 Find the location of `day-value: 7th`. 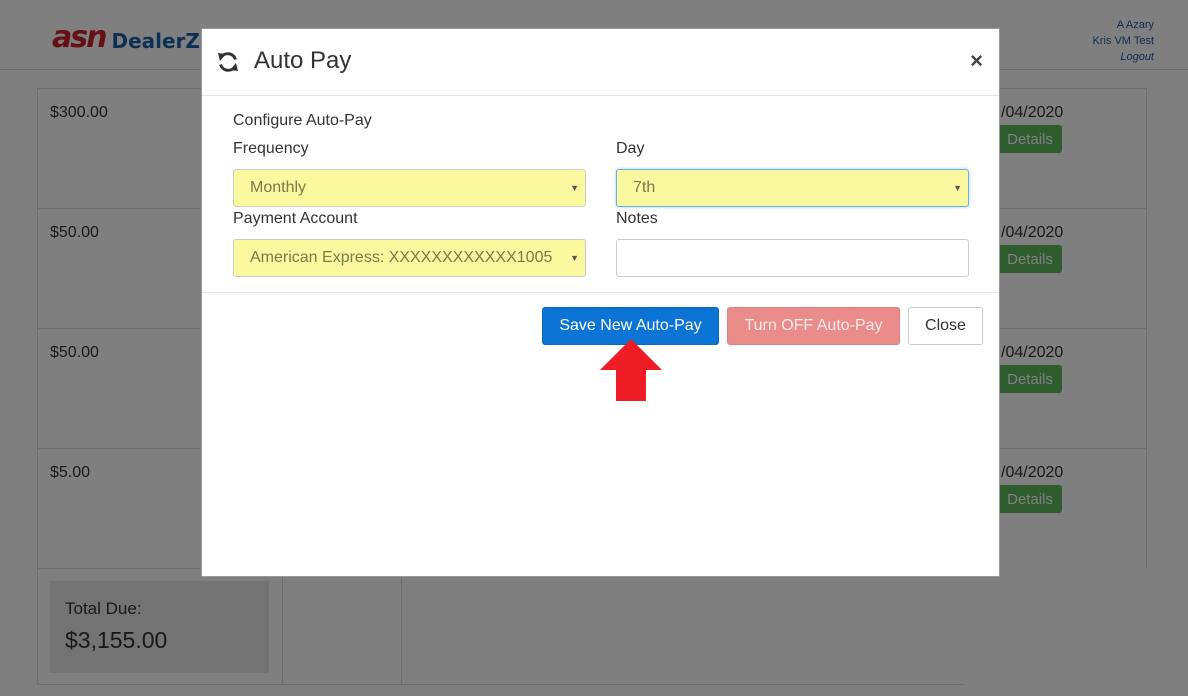

day-value: 7th is located at coordinates (644, 187).